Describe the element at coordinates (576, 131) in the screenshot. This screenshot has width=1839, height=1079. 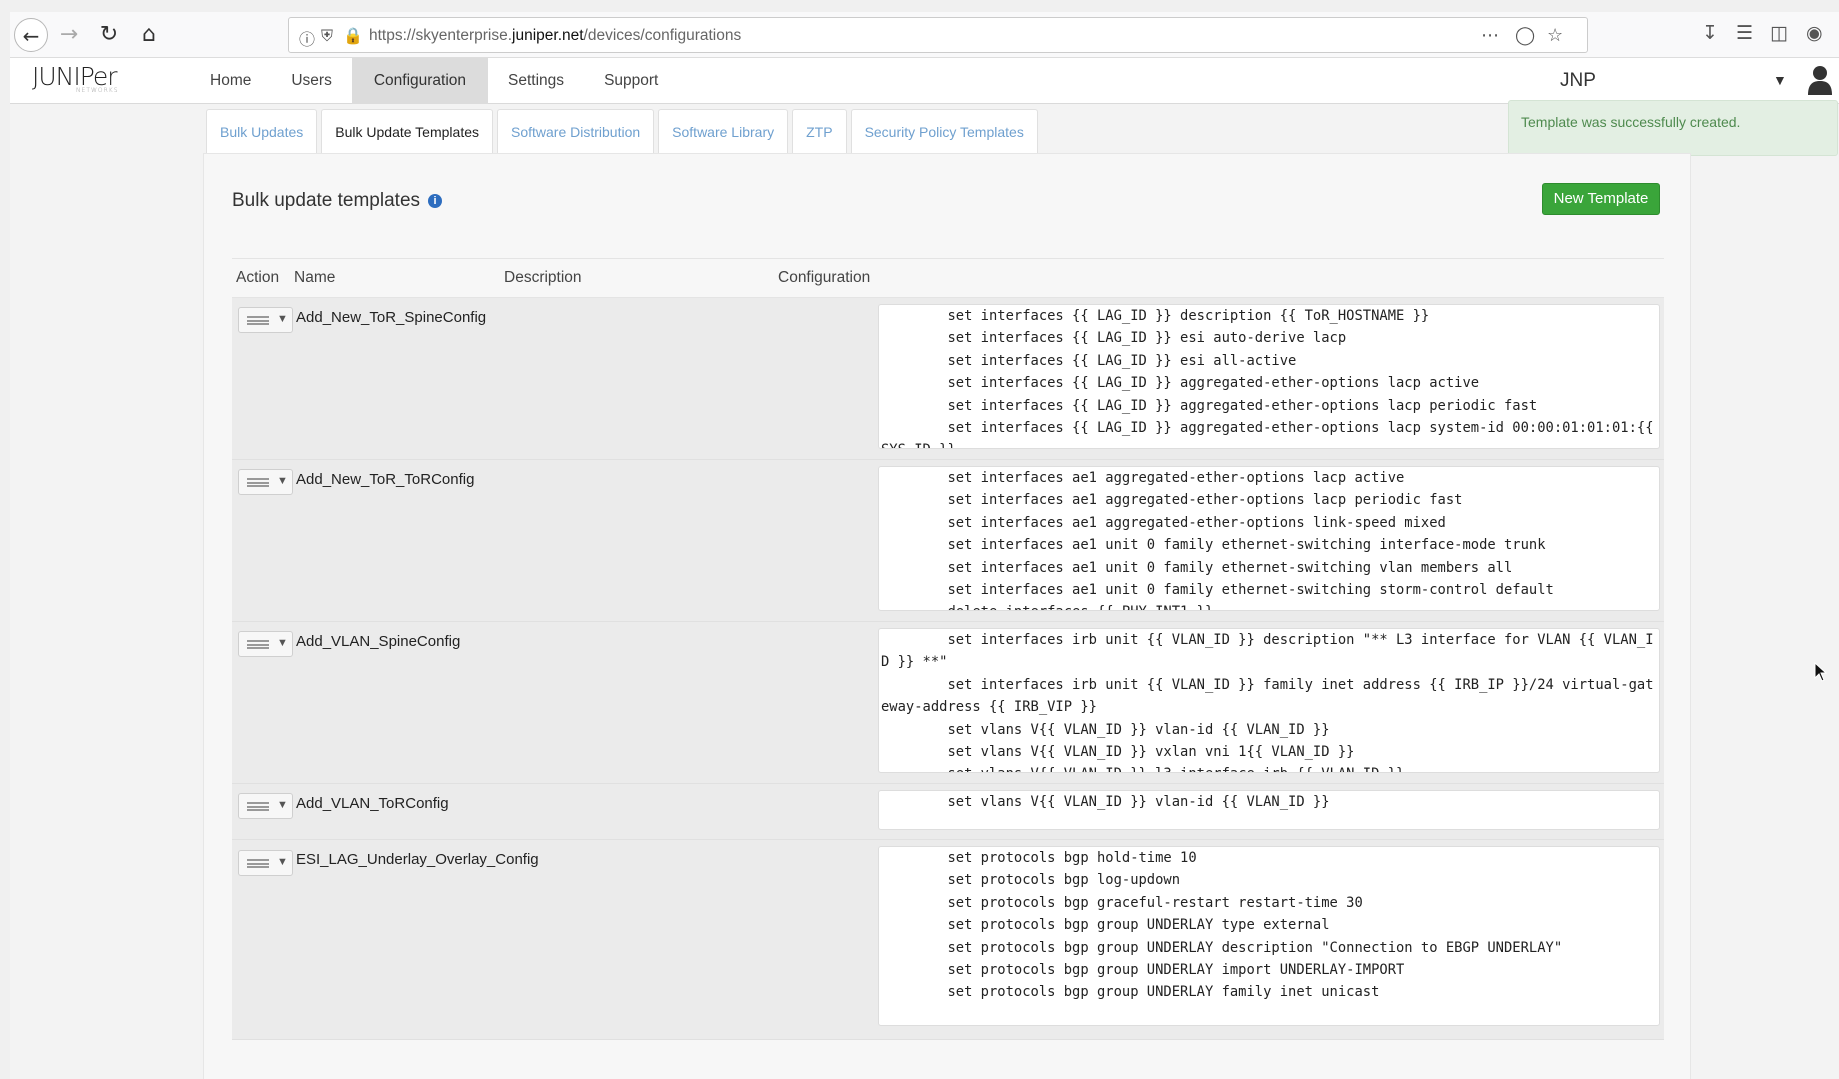
I see `tab-software-distribution: Software Distribution` at that location.